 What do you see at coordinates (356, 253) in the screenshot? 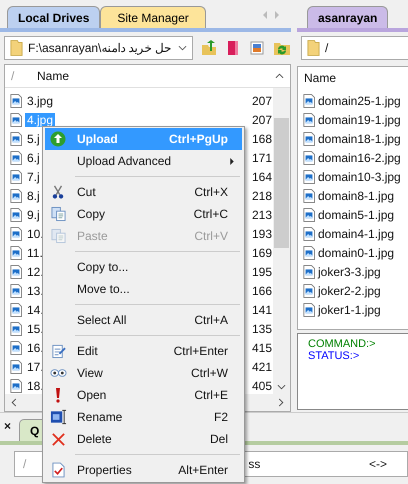
I see `file-name: domain0-1.jpg` at bounding box center [356, 253].